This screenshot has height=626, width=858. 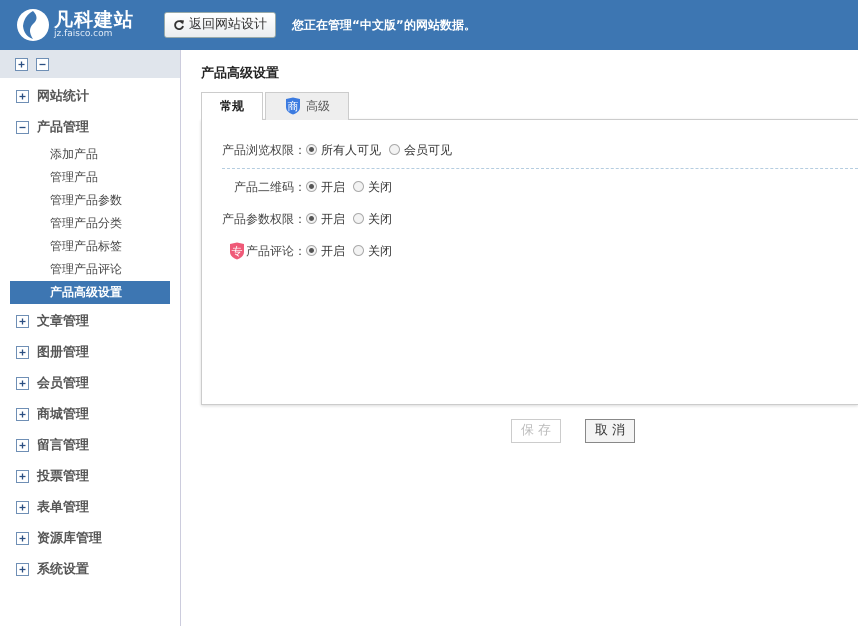 I want to click on collapse-icon, so click(x=22, y=127).